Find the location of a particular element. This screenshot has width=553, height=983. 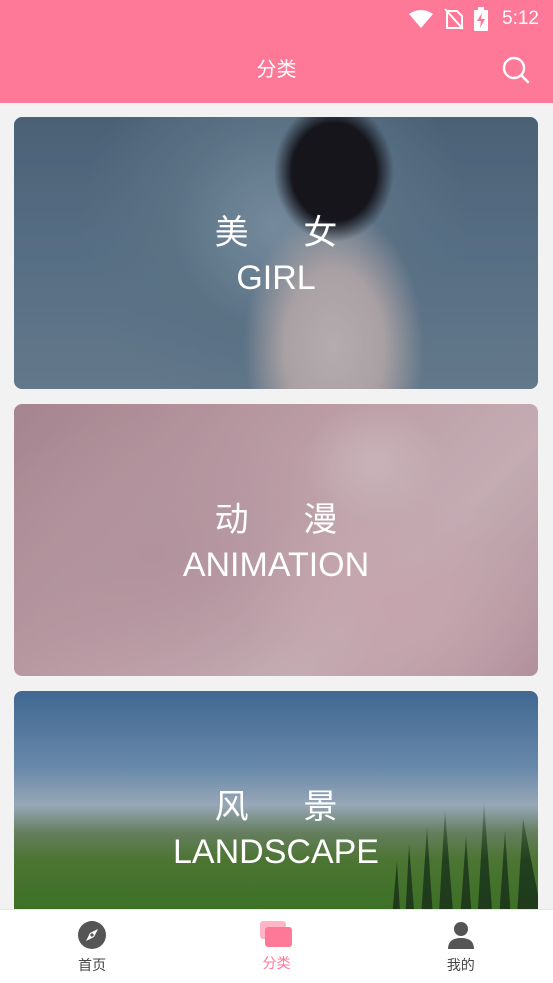

bottom-navigation: 首页 分类 我的 is located at coordinates (276, 946).